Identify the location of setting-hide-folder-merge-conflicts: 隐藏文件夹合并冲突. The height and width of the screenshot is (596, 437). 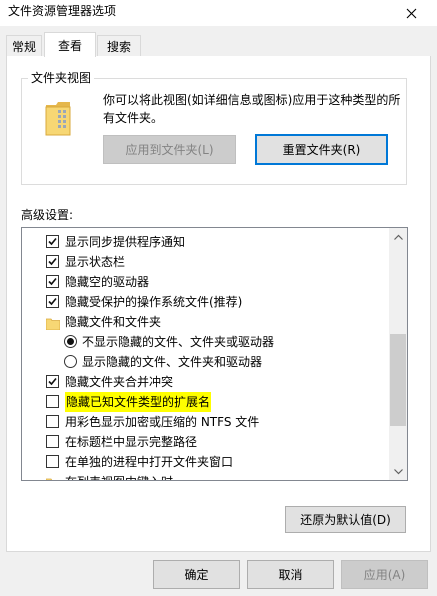
(206, 382).